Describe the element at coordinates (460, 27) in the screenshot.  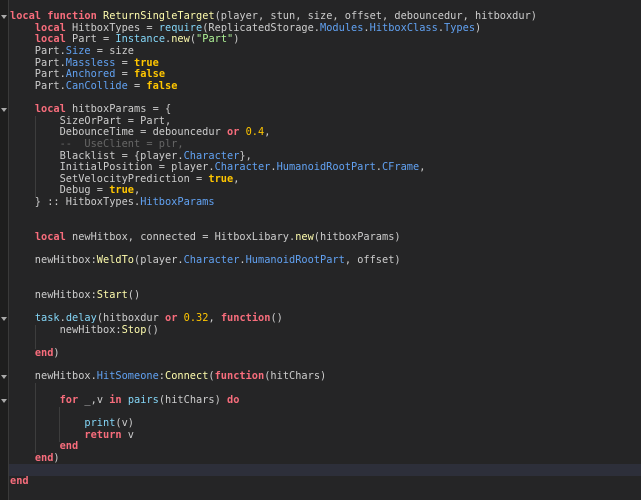
I see `code-token: Types` at that location.